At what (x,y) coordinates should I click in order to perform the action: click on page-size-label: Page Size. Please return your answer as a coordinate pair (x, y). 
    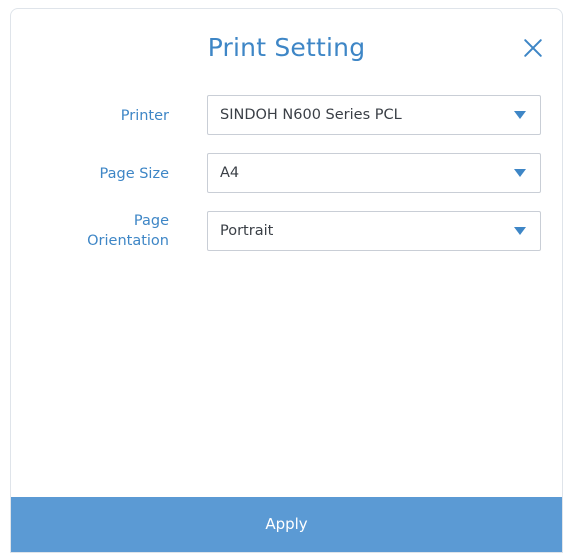
    Looking at the image, I should click on (134, 174).